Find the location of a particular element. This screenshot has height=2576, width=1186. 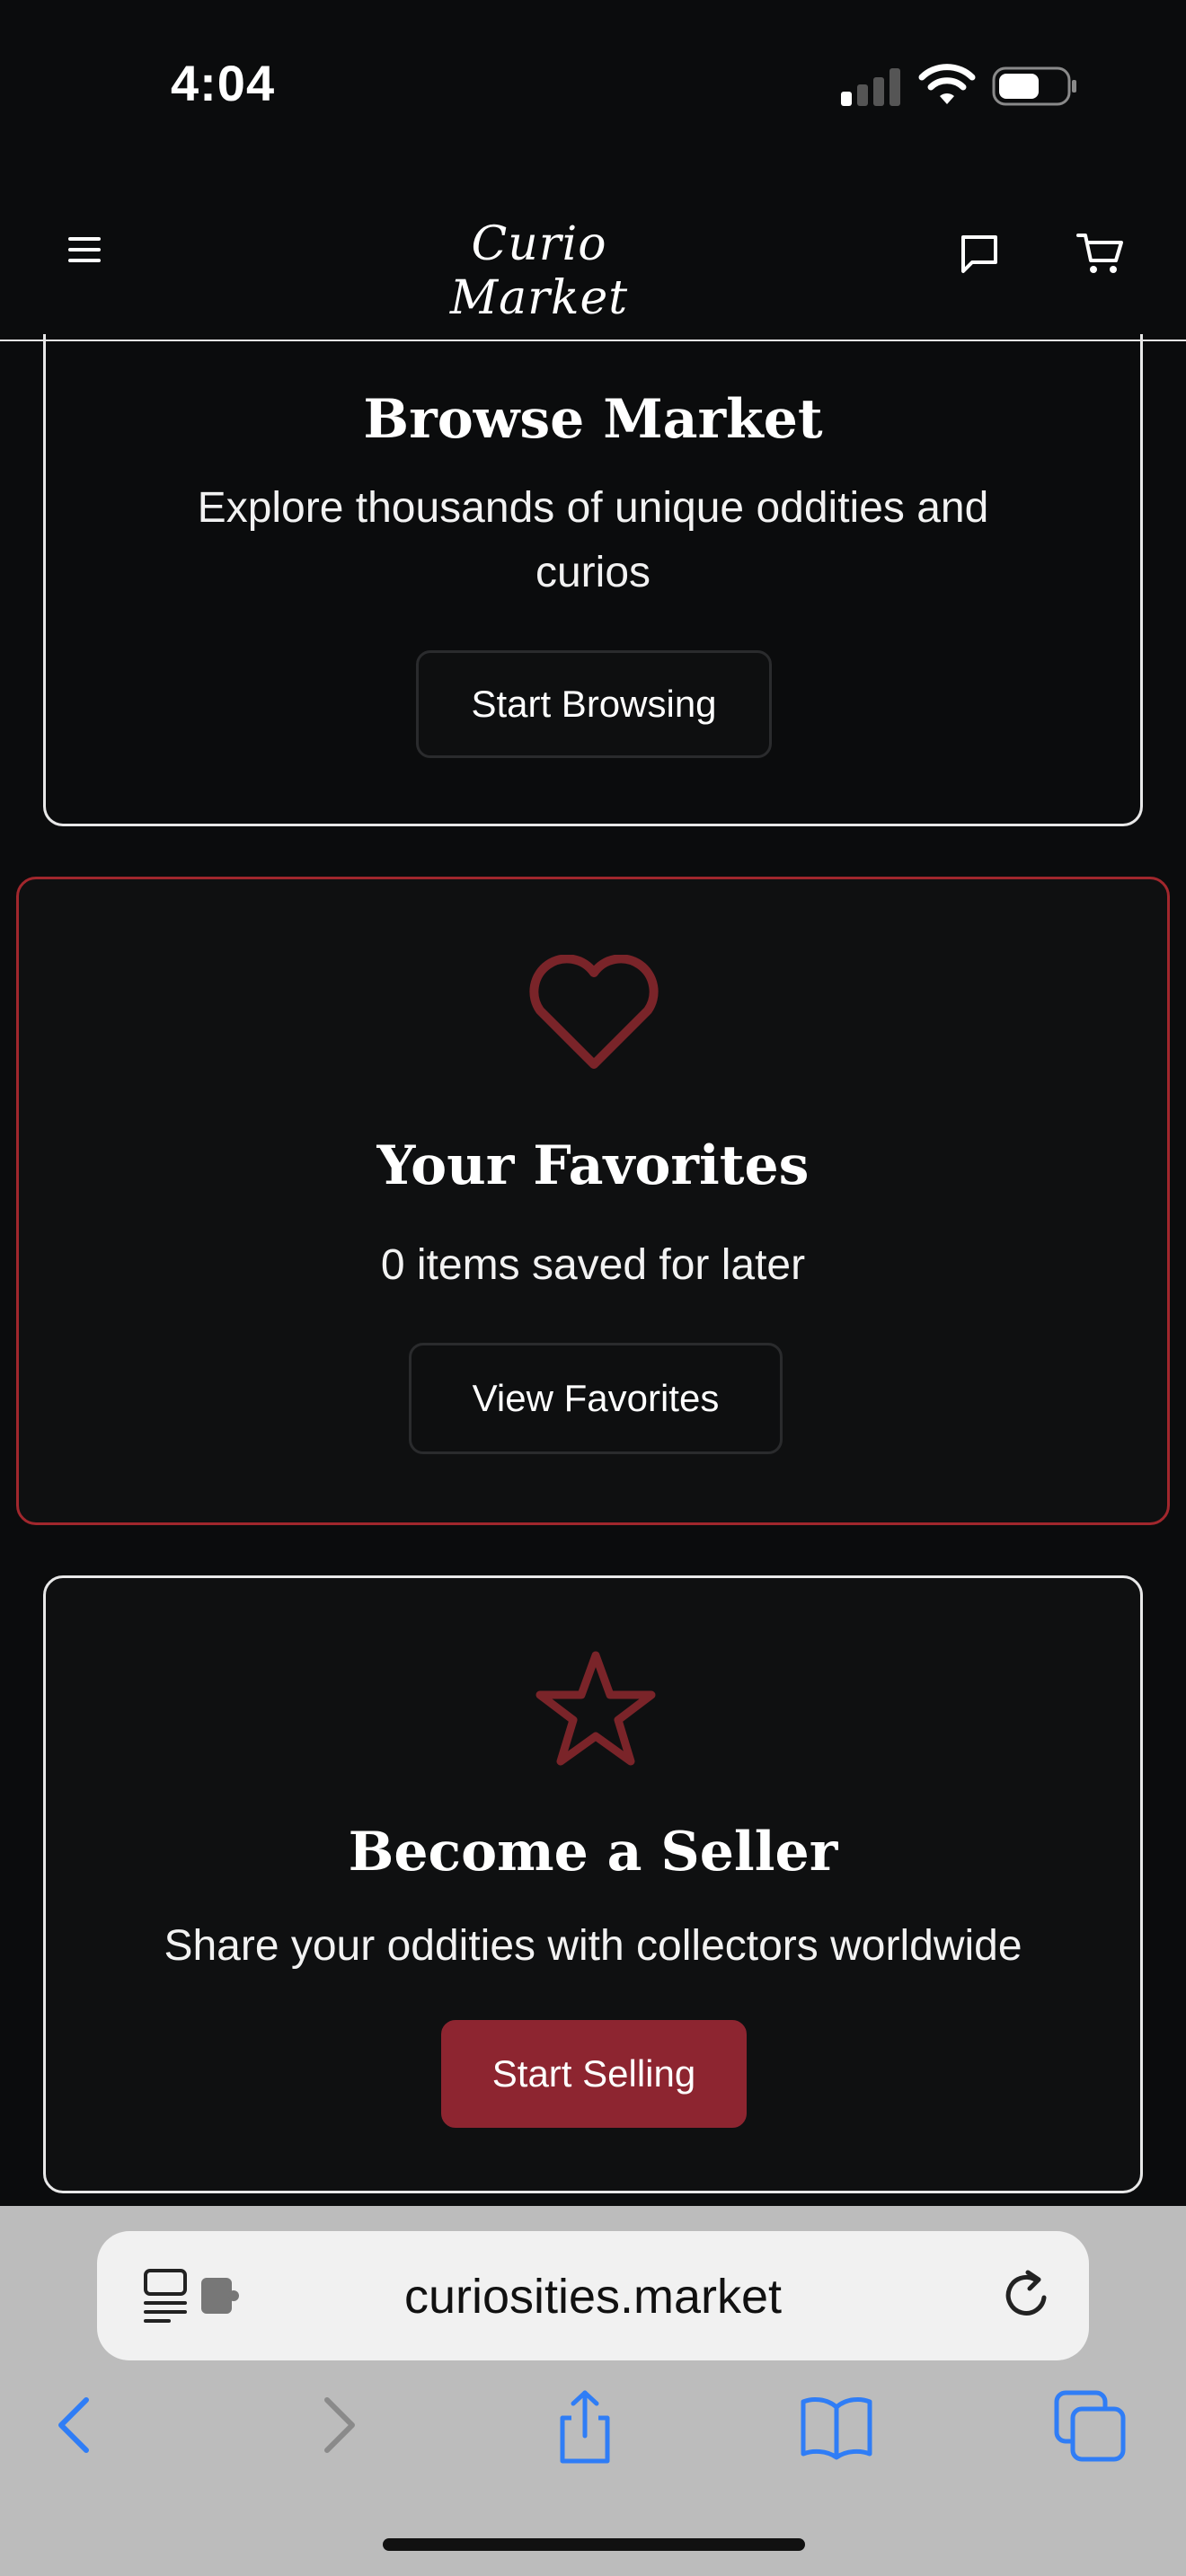

status-time: 4:04 is located at coordinates (223, 83).